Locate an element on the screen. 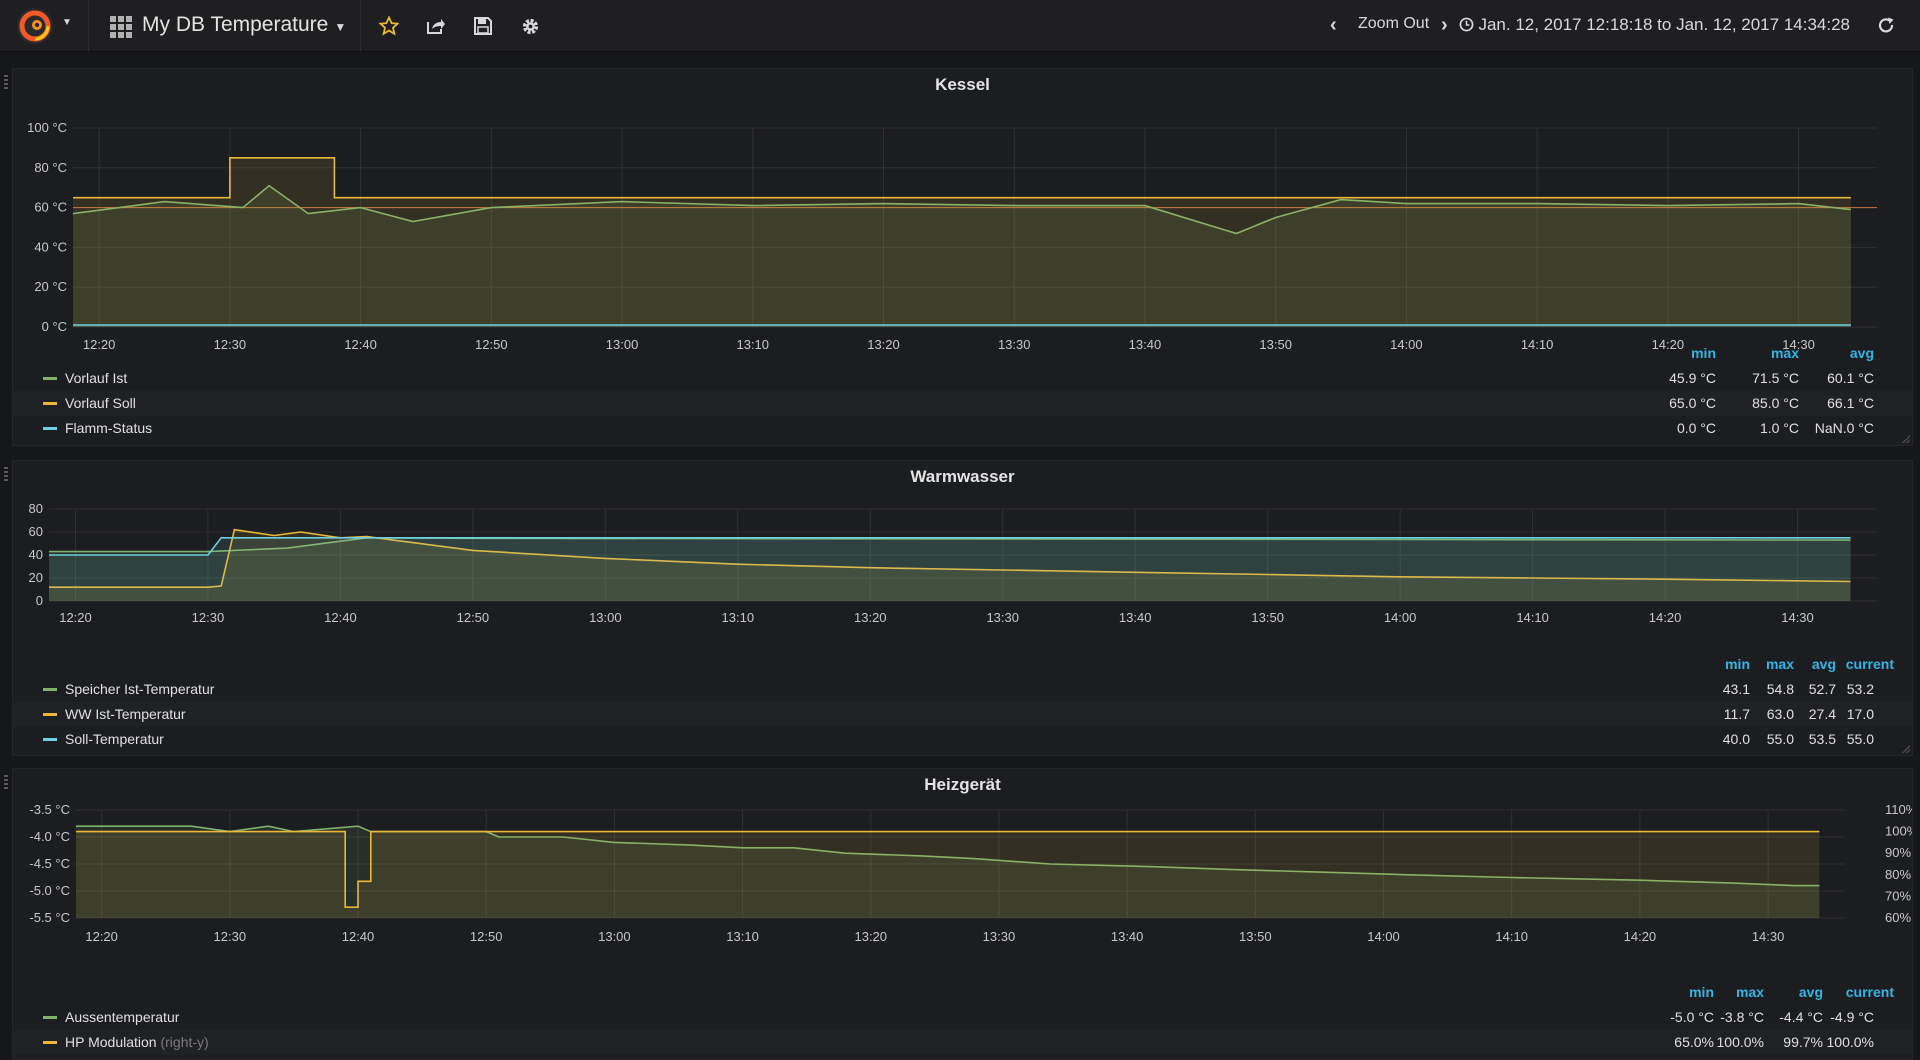 The width and height of the screenshot is (1920, 1060). grafana-logo-icon is located at coordinates (35, 26).